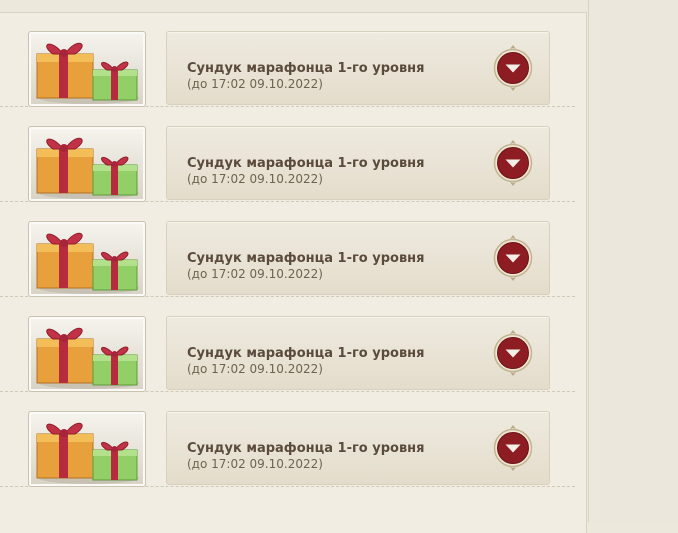  I want to click on right-background, so click(635, 261).